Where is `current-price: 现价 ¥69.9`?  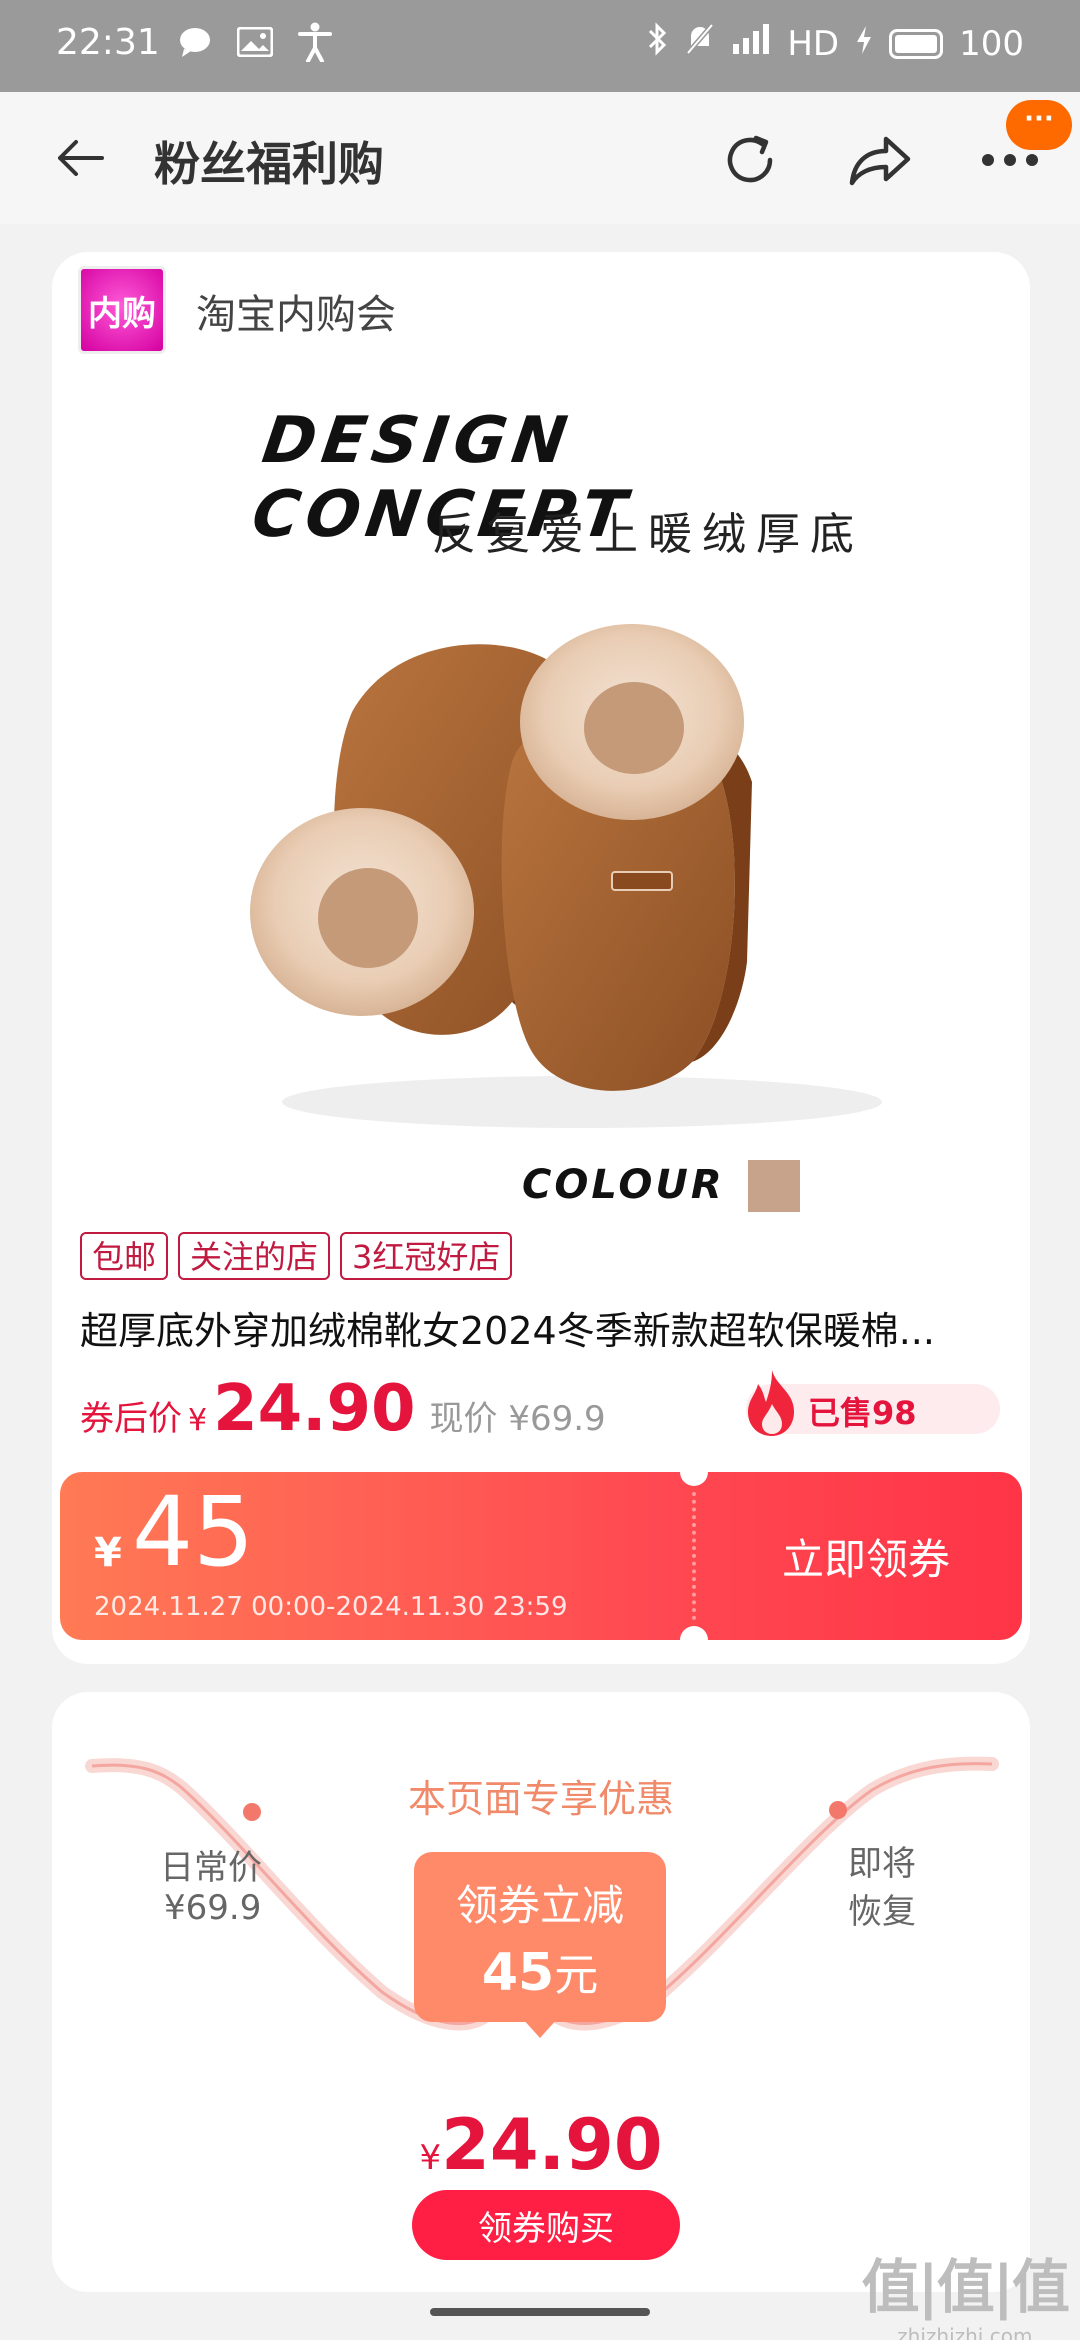 current-price: 现价 ¥69.9 is located at coordinates (517, 1419).